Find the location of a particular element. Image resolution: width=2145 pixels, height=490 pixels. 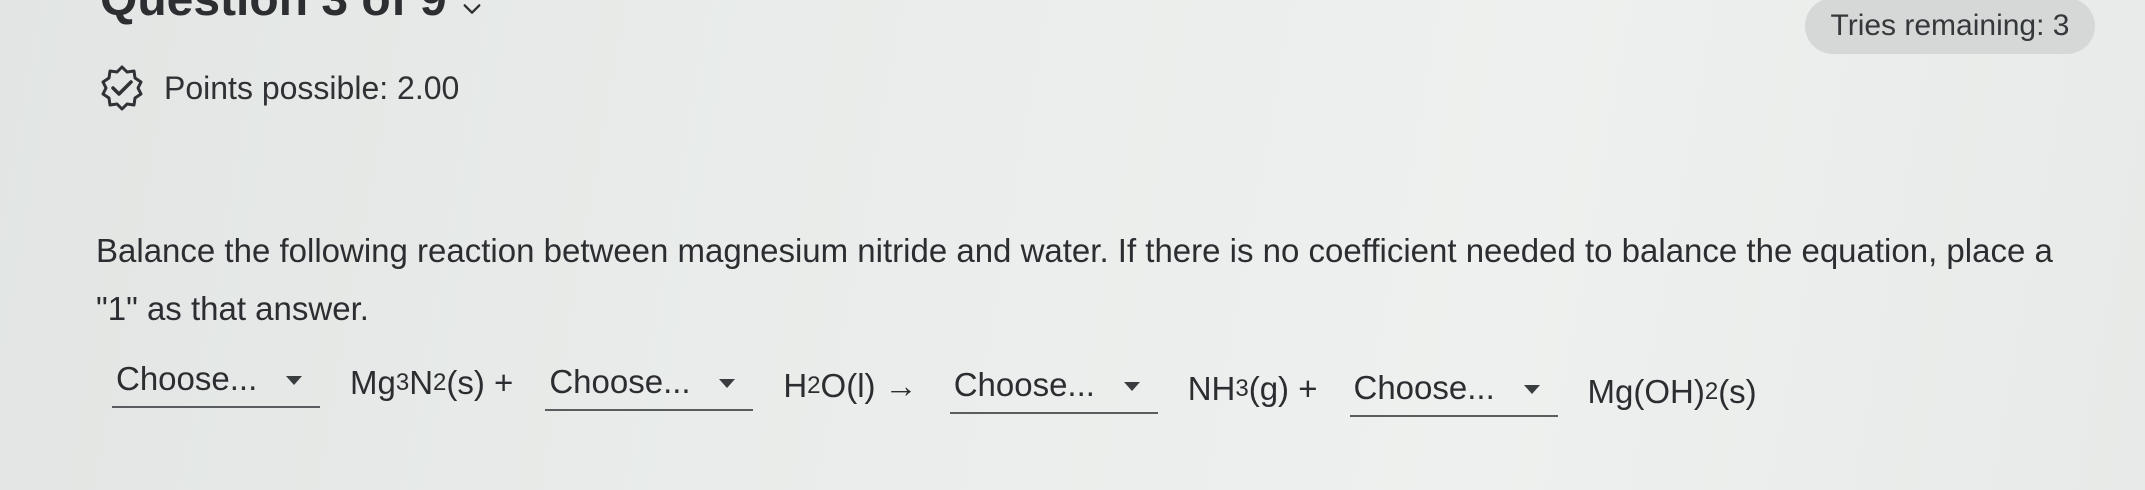

species-nh3: NH 3 (g) + is located at coordinates (1252, 388).